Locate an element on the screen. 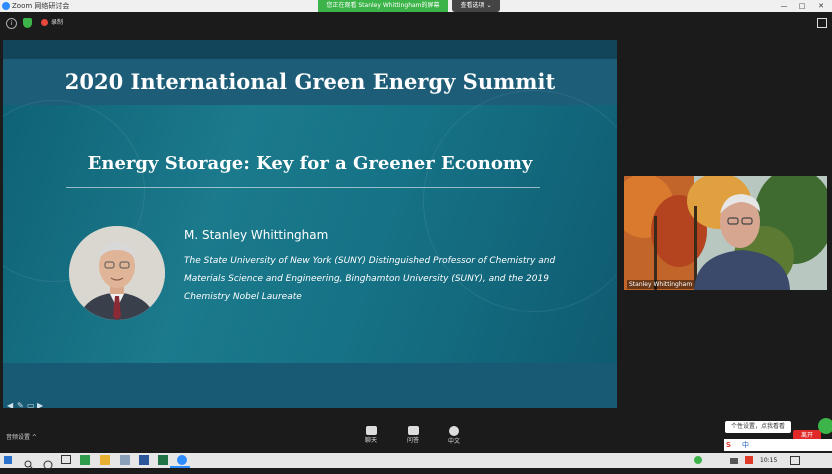  record-icon is located at coordinates (44, 22).